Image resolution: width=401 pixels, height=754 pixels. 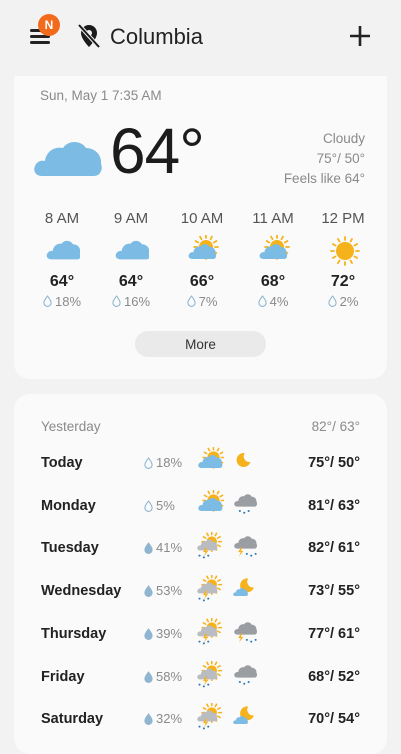 I want to click on daily-row: Wednesday 53% 73°/ 55°, so click(x=200, y=591).